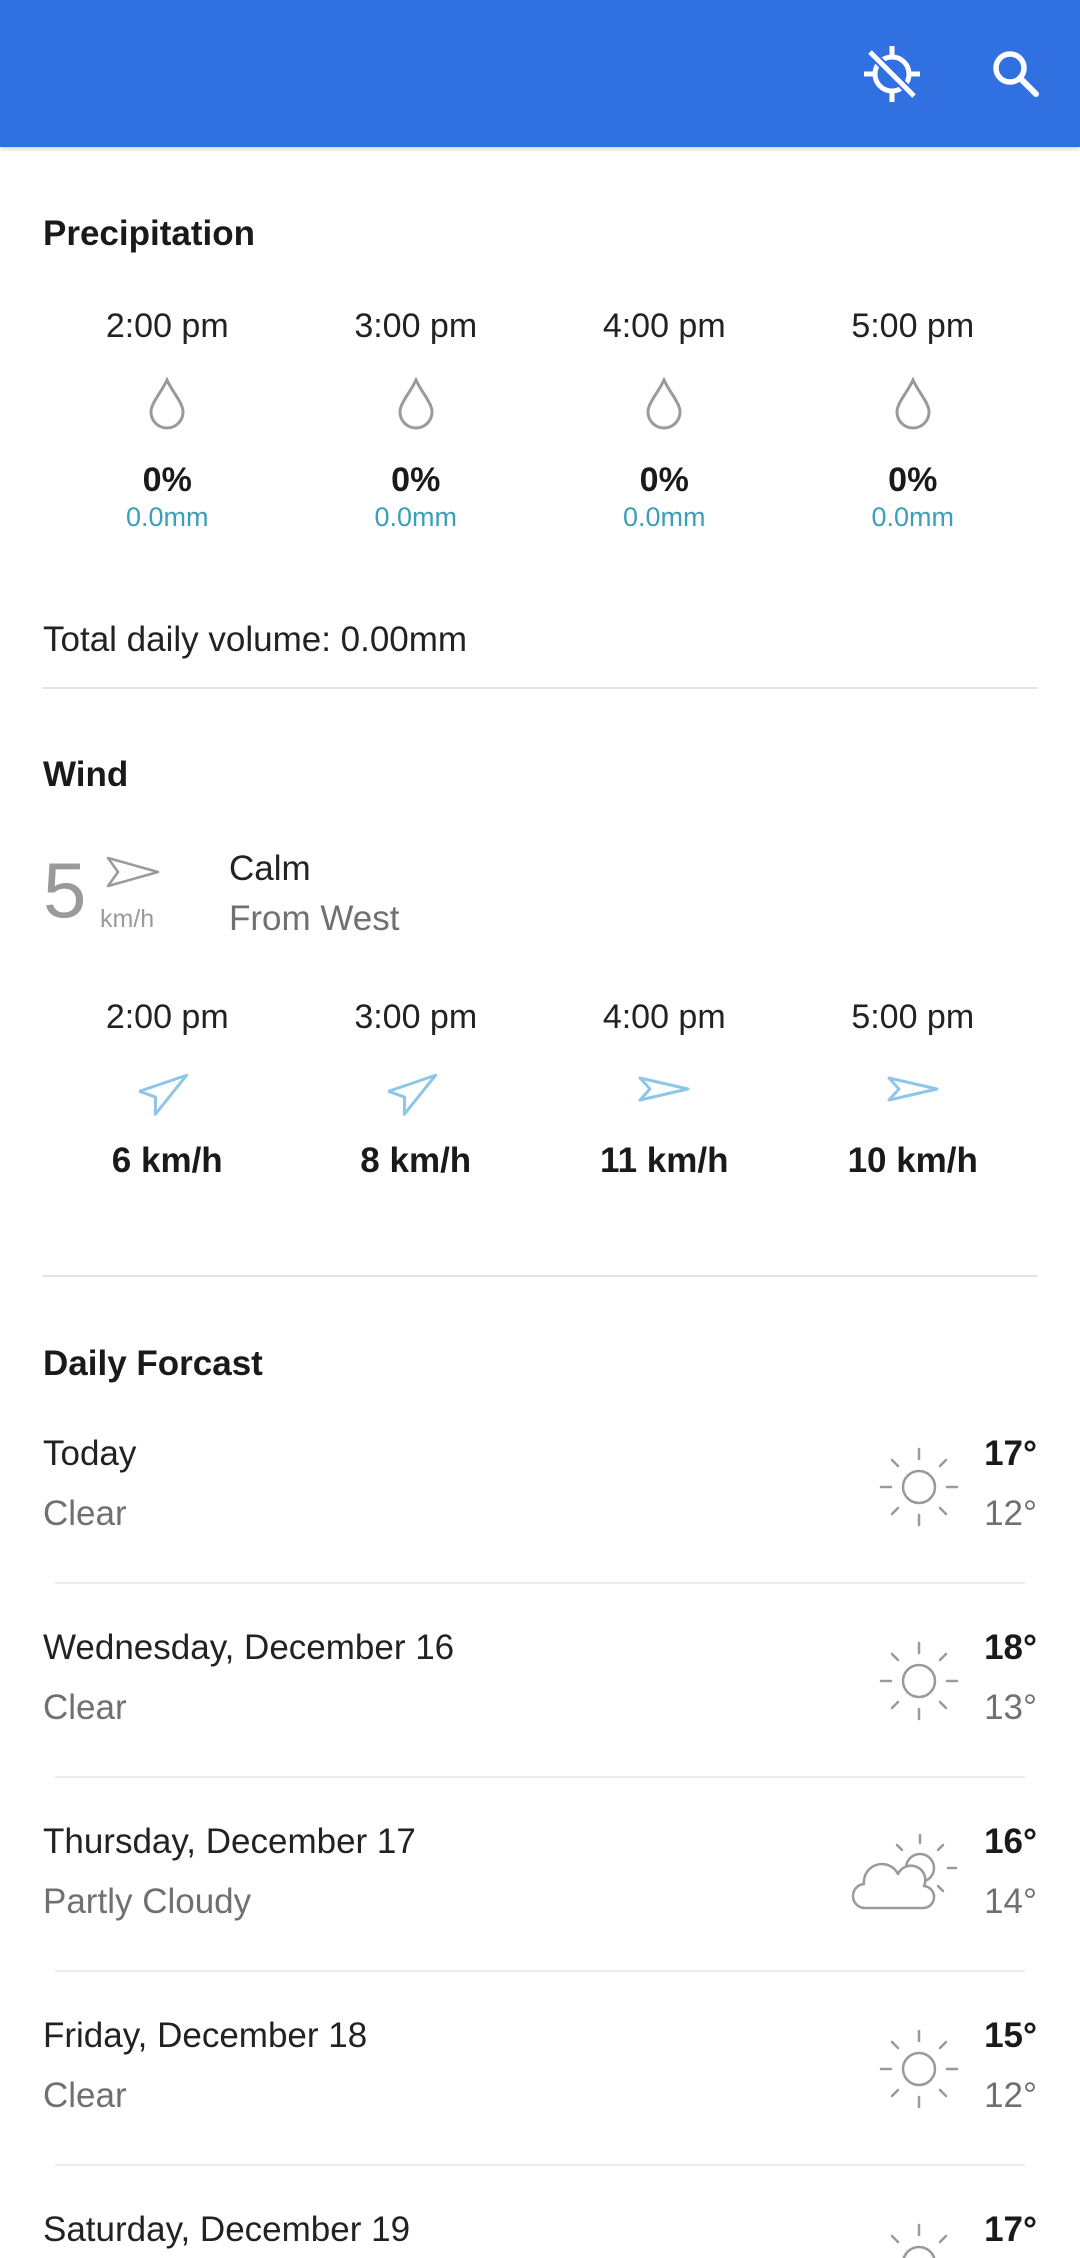  I want to click on current-wind-unit: km/h, so click(127, 919).